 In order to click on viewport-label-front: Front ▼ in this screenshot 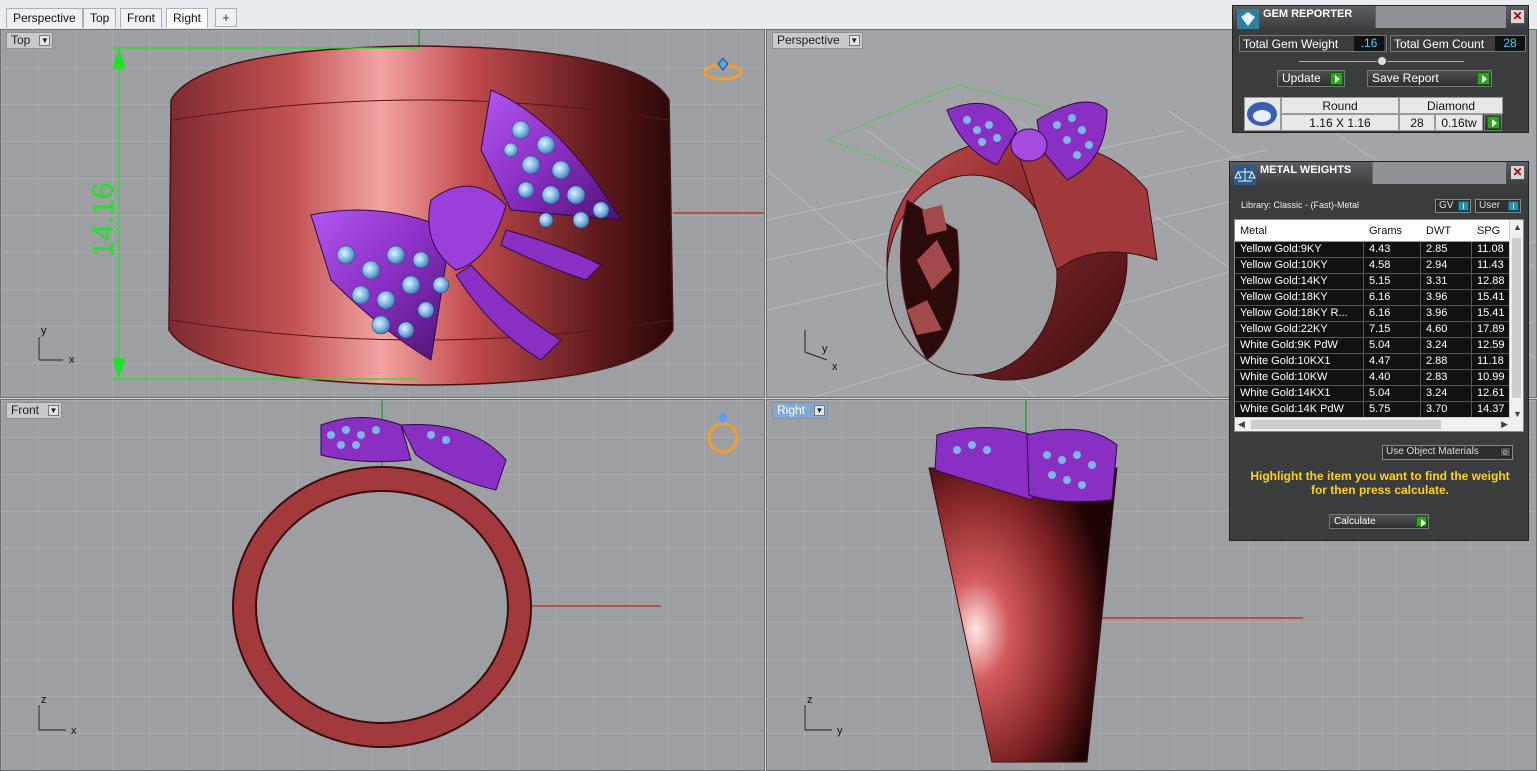, I will do `click(34, 410)`.